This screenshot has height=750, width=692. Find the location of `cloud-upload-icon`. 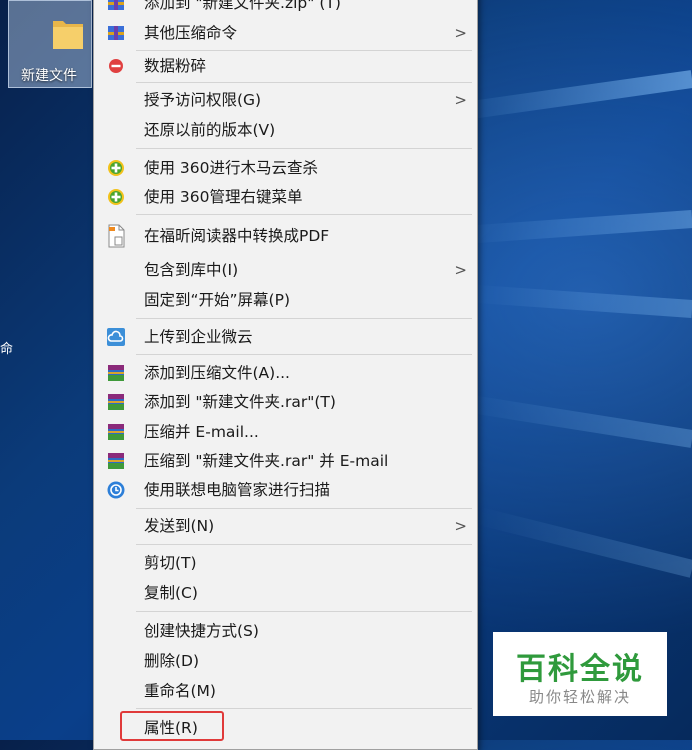

cloud-upload-icon is located at coordinates (116, 337).